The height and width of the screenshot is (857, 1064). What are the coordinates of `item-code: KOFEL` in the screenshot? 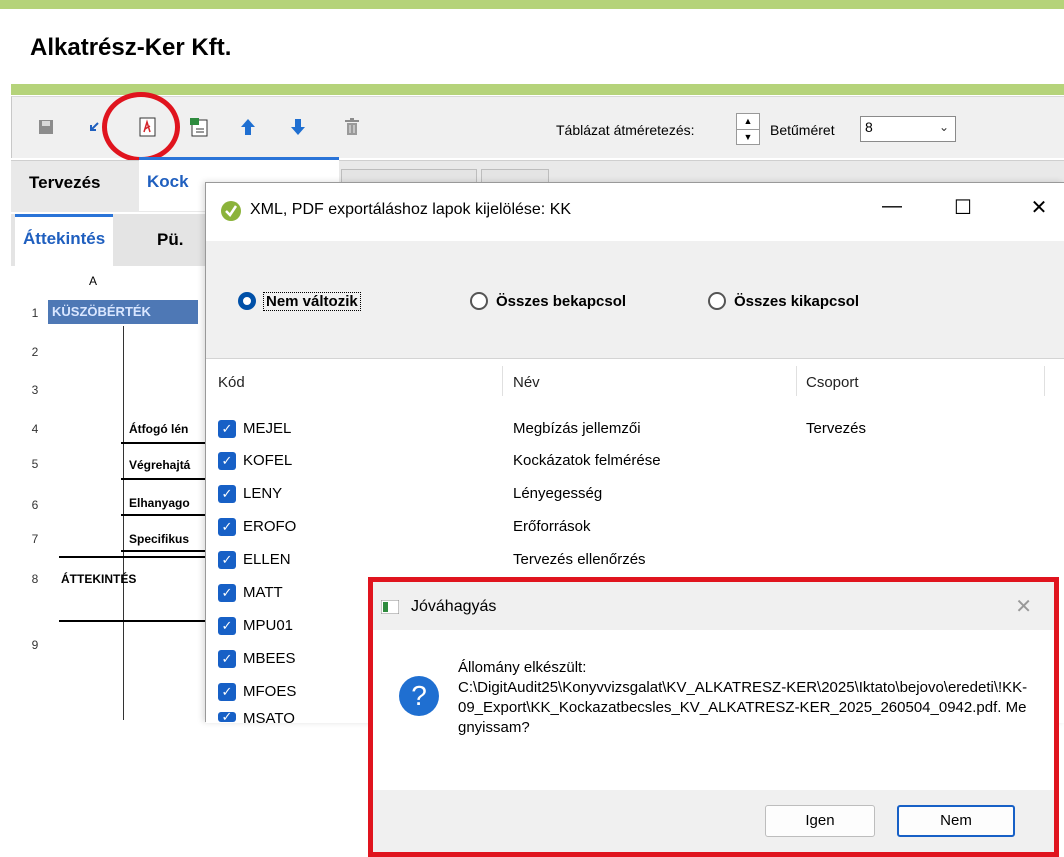 It's located at (268, 460).